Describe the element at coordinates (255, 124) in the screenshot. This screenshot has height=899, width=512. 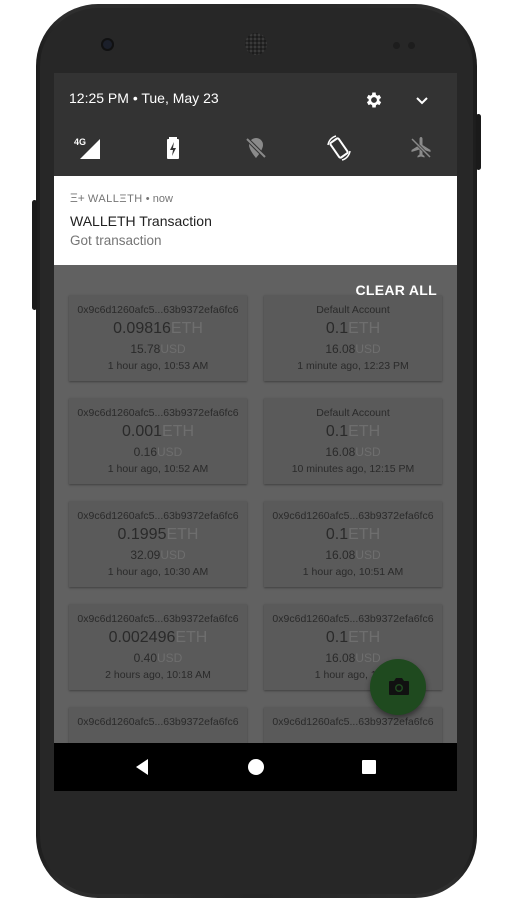
I see `quick-settings-shade: 12:25 PM • Tue, May 23 4G` at that location.